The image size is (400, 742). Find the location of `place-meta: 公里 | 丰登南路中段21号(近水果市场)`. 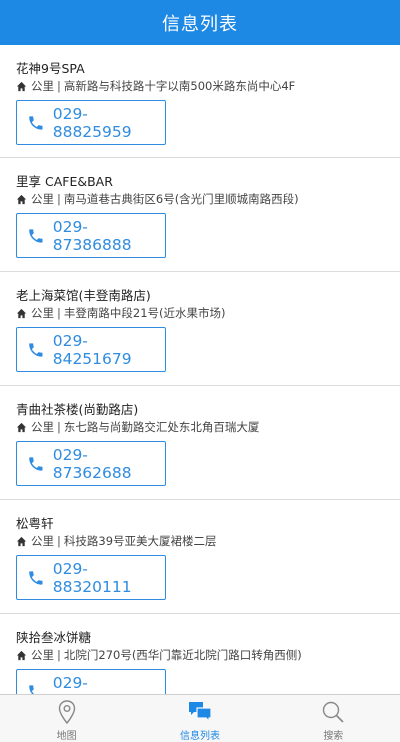

place-meta: 公里 | 丰登南路中段21号(近水果市场) is located at coordinates (200, 313).